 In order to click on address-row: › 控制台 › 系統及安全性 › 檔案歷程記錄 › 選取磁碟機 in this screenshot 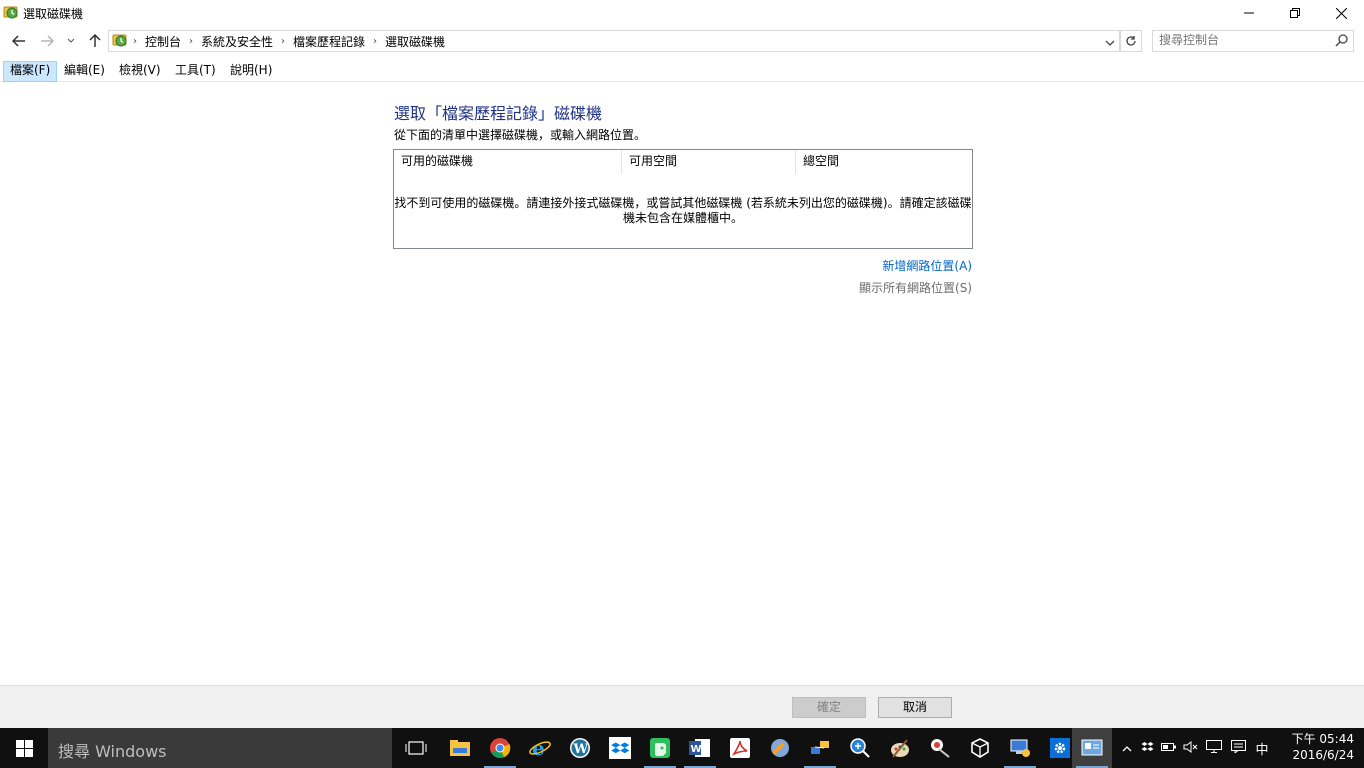, I will do `click(682, 41)`.